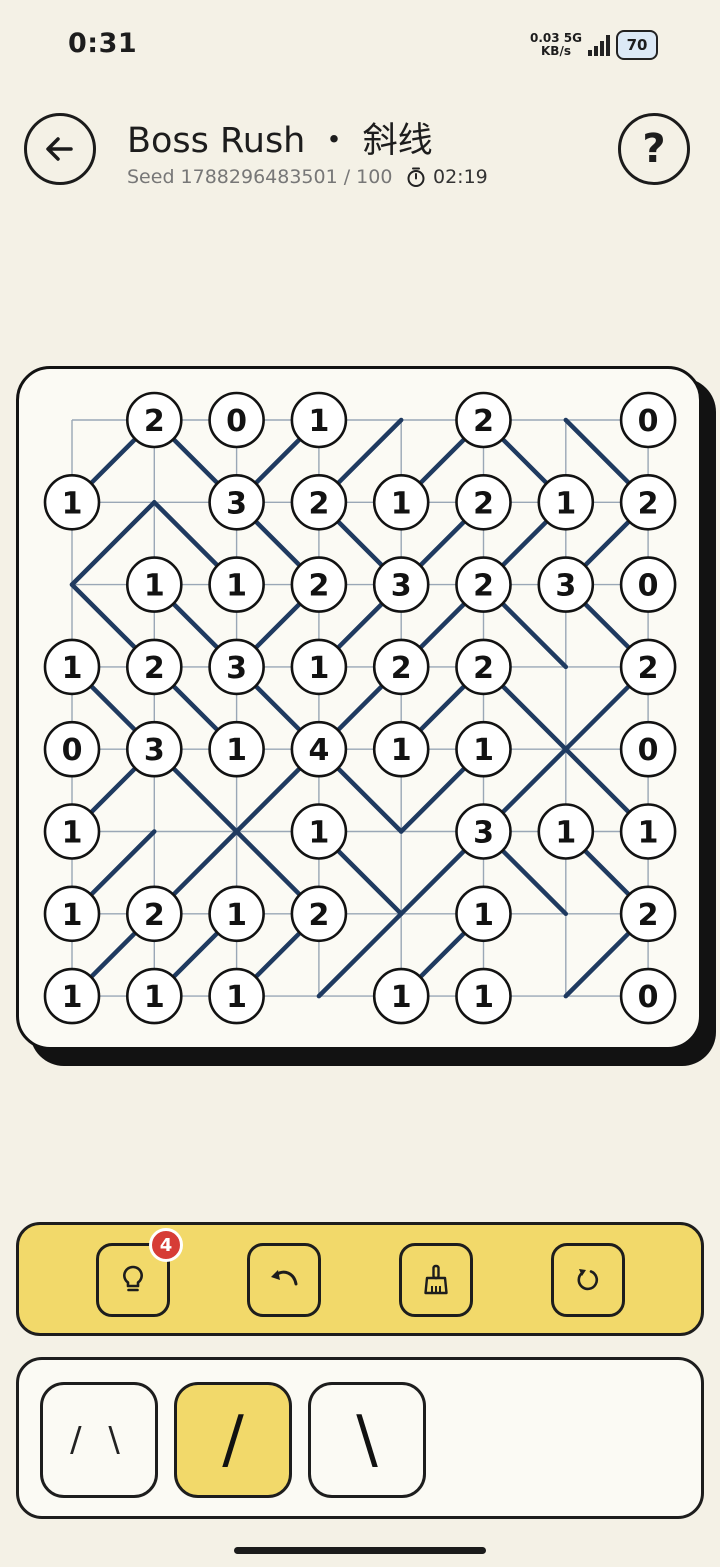 This screenshot has height=1567, width=720. Describe the element at coordinates (318, 750) in the screenshot. I see `clue-number: 4` at that location.